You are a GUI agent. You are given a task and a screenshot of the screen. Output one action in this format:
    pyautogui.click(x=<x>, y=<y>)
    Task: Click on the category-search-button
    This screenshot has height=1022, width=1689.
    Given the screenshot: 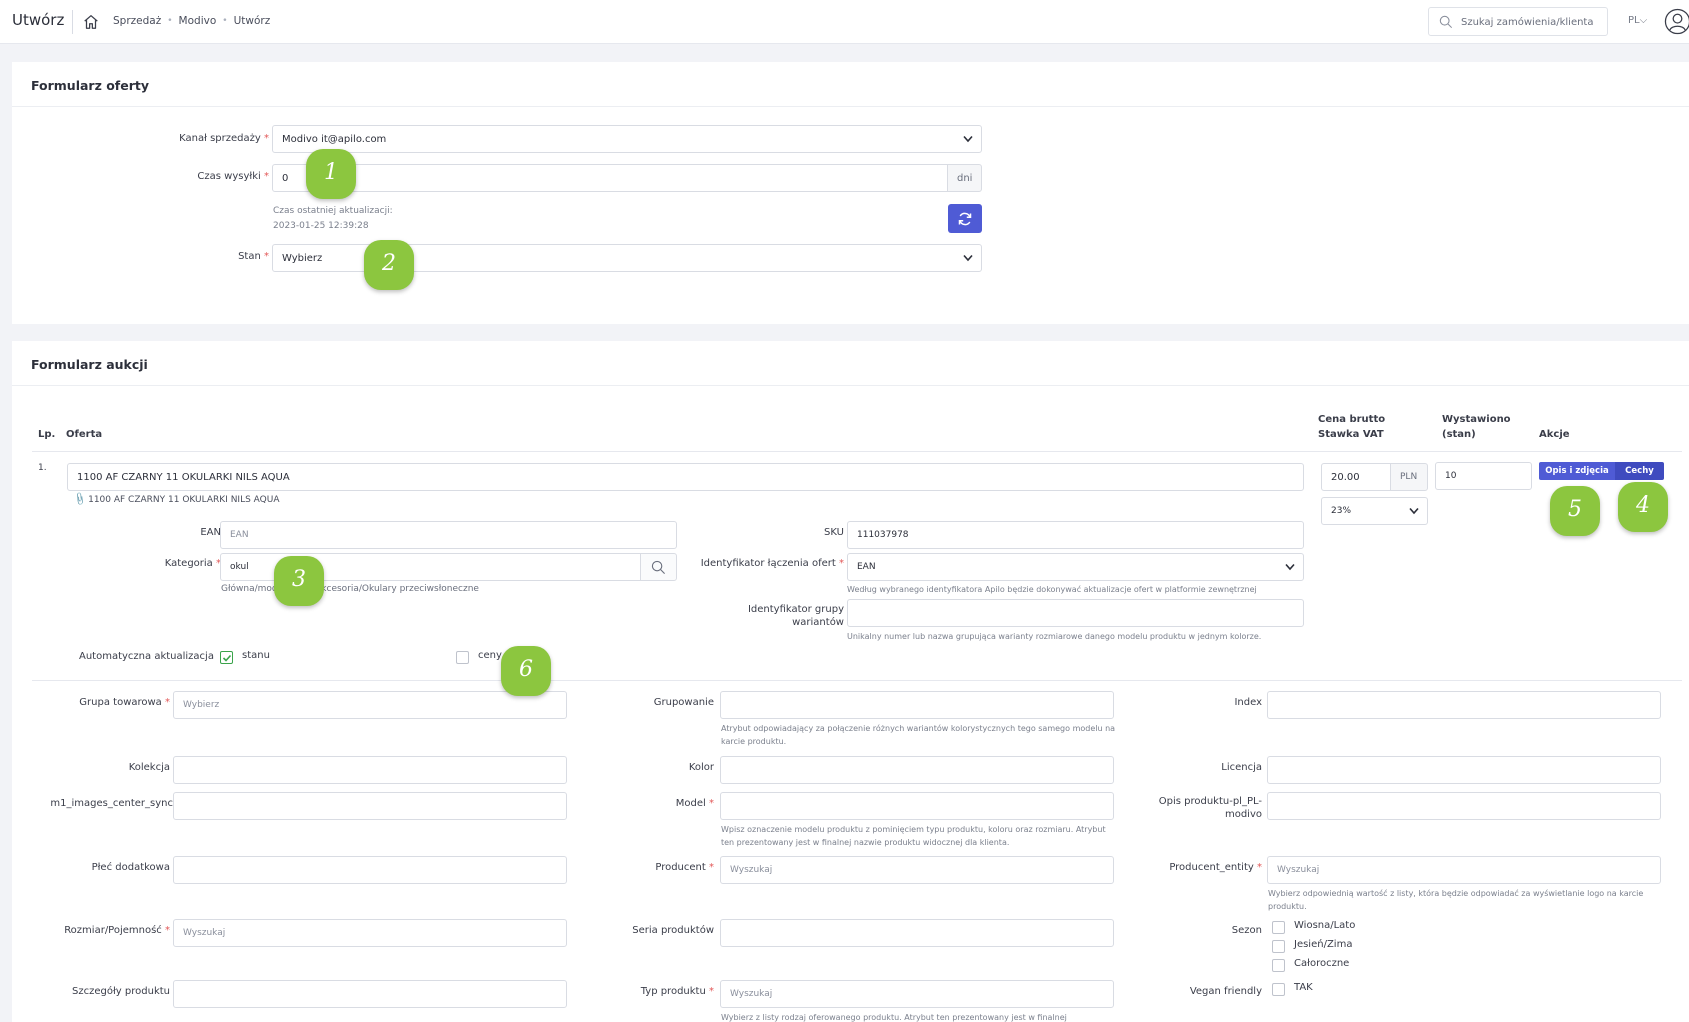 What is the action you would take?
    pyautogui.click(x=658, y=567)
    